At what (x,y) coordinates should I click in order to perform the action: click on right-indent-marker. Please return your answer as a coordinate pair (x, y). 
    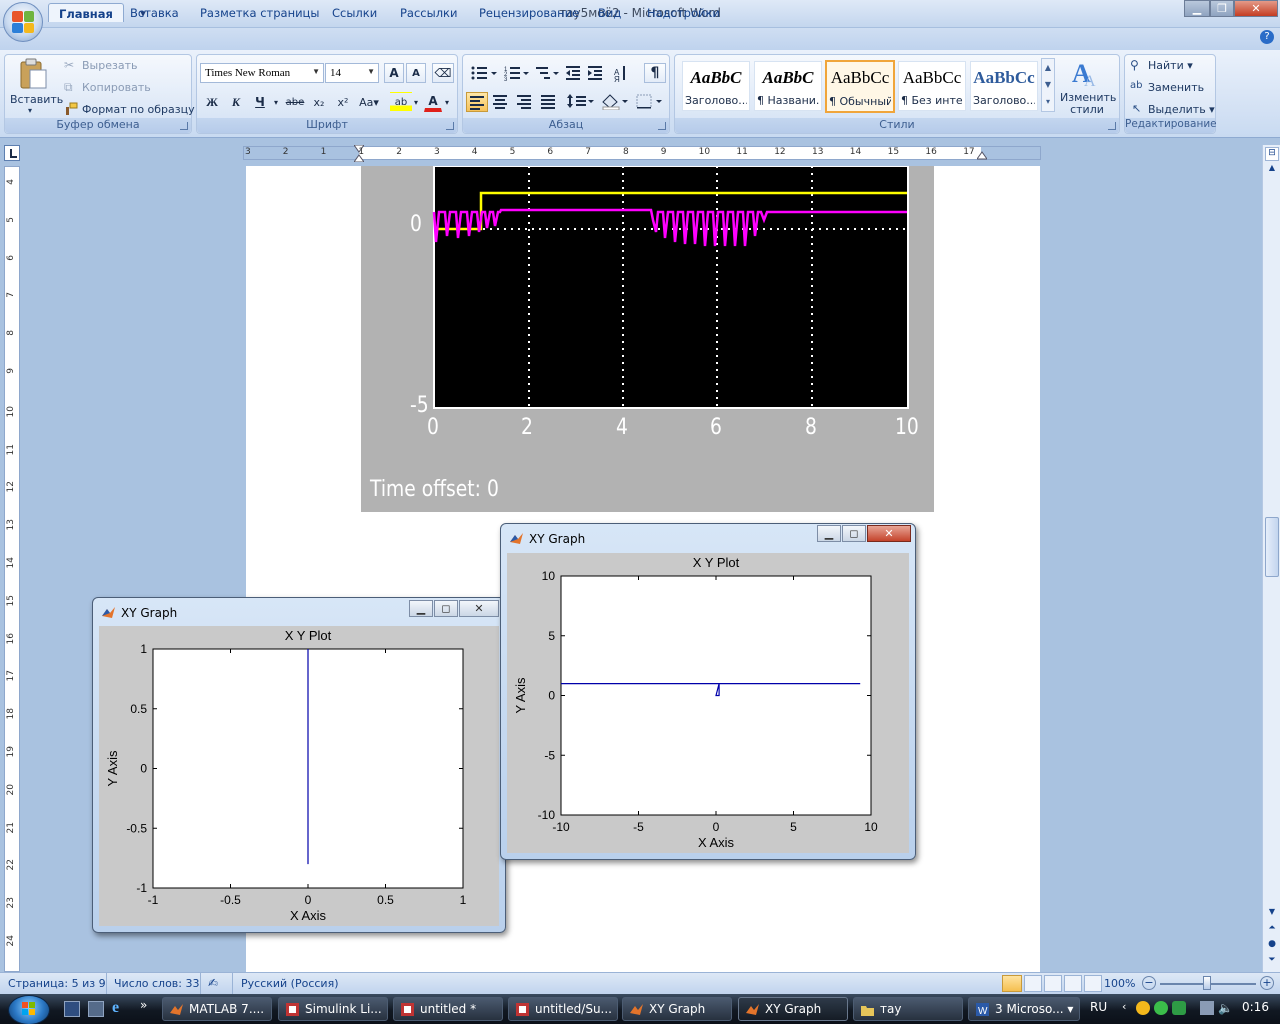
    Looking at the image, I should click on (982, 155).